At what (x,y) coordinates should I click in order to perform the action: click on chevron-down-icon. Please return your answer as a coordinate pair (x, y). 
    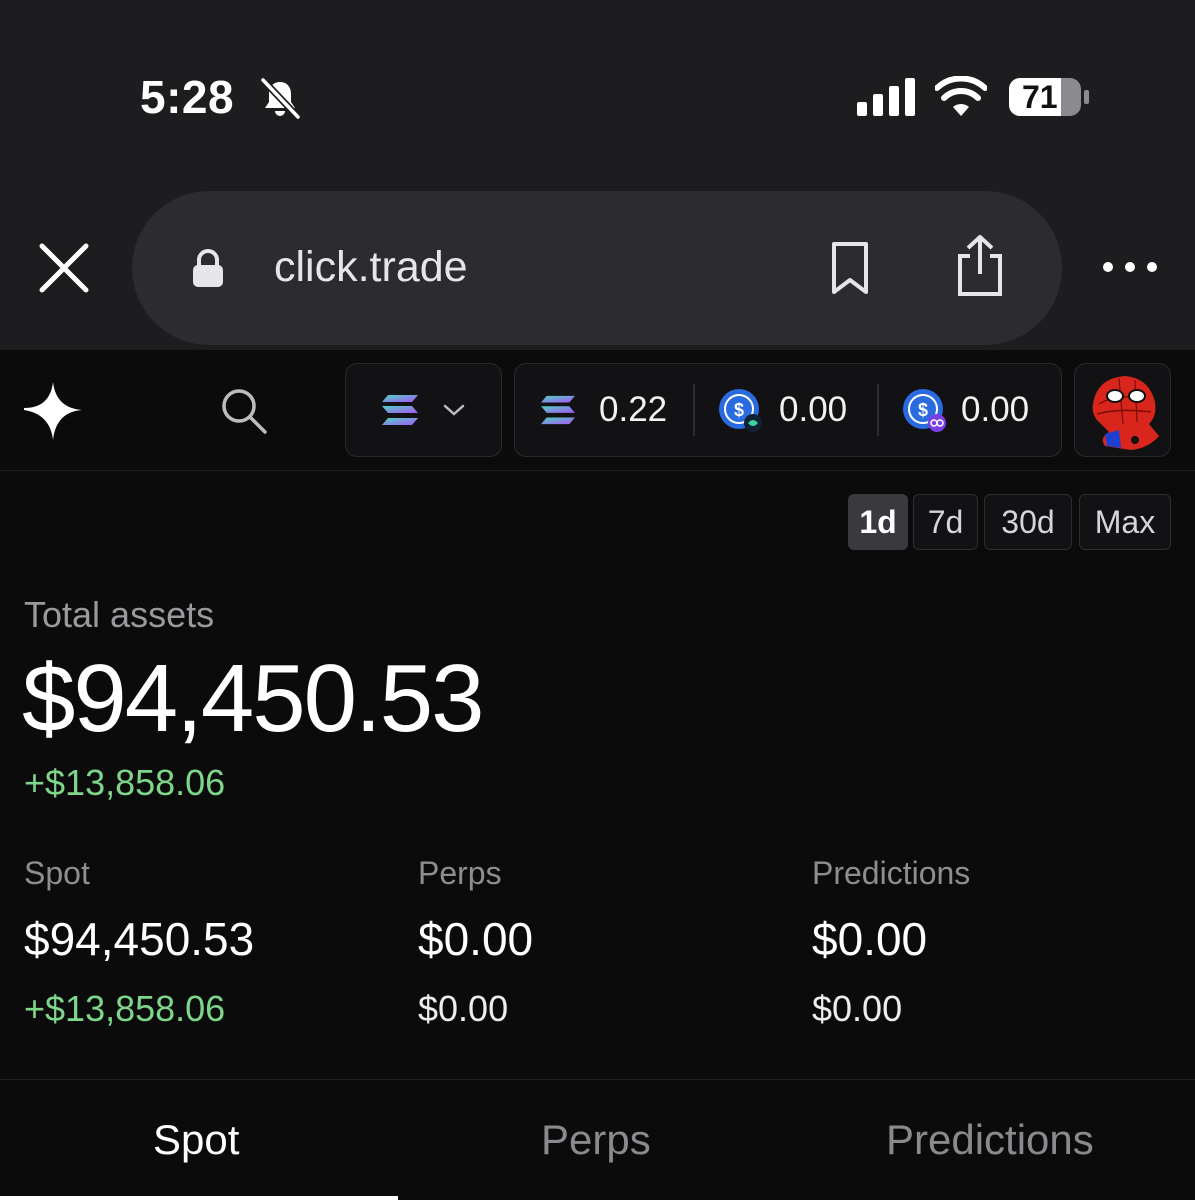
    Looking at the image, I should click on (454, 410).